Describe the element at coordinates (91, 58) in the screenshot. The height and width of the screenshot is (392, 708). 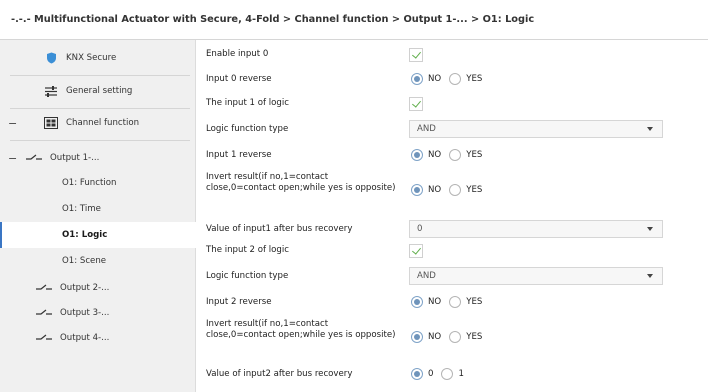
I see `sidebar-item-label: KNX Secure` at that location.